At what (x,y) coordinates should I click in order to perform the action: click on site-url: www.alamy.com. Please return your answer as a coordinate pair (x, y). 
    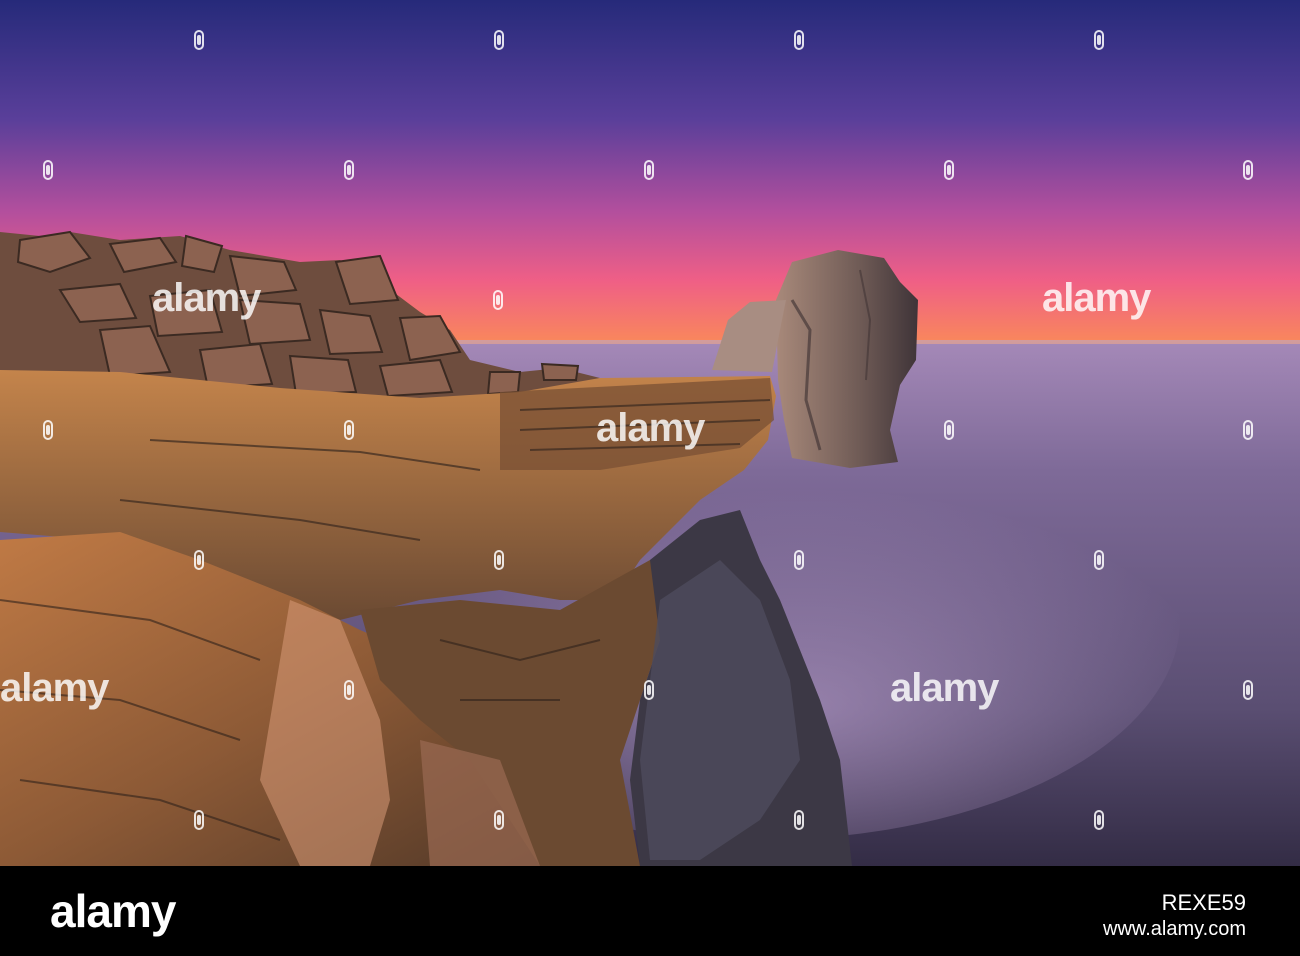
    Looking at the image, I should click on (1174, 929).